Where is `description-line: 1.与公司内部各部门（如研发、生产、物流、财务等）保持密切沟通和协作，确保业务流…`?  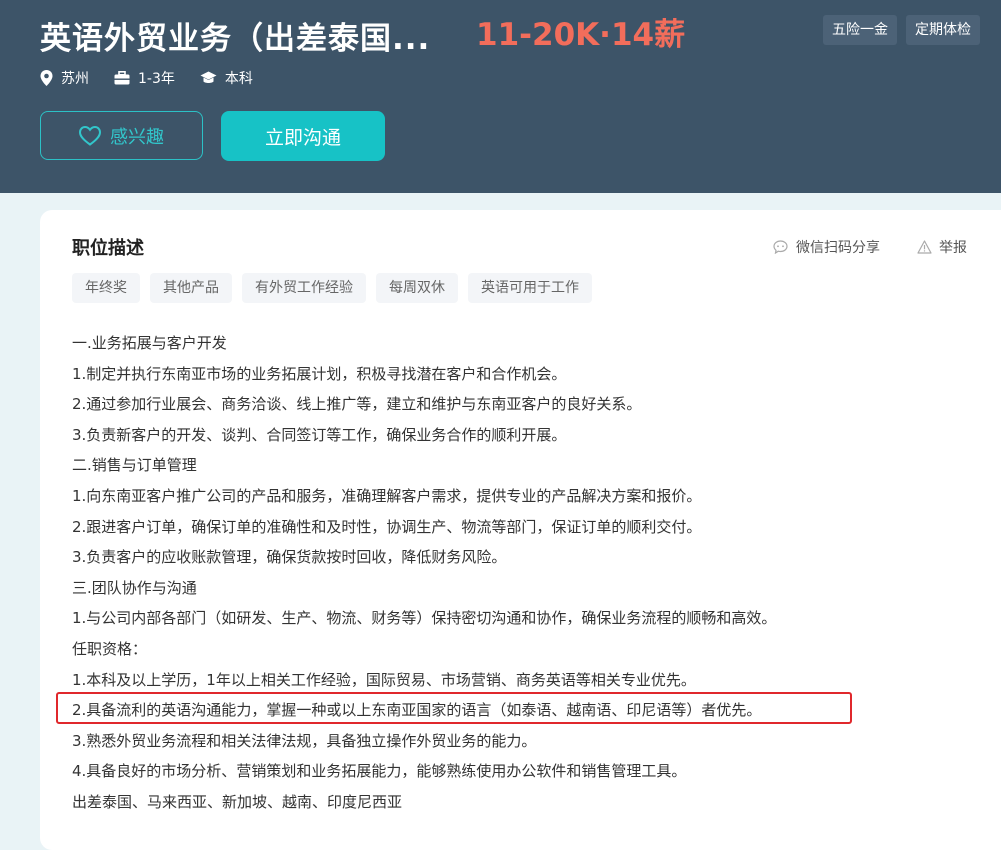
description-line: 1.与公司内部各部门（如研发、生产、物流、财务等）保持密切沟通和协作，确保业务流… is located at coordinates (424, 618).